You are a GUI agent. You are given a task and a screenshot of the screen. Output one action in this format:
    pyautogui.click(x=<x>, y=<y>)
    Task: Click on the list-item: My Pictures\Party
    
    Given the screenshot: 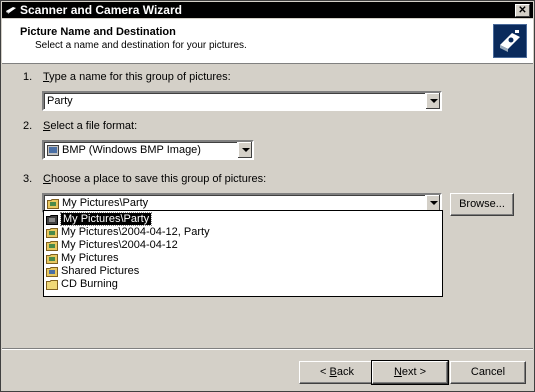 What is the action you would take?
    pyautogui.click(x=99, y=219)
    